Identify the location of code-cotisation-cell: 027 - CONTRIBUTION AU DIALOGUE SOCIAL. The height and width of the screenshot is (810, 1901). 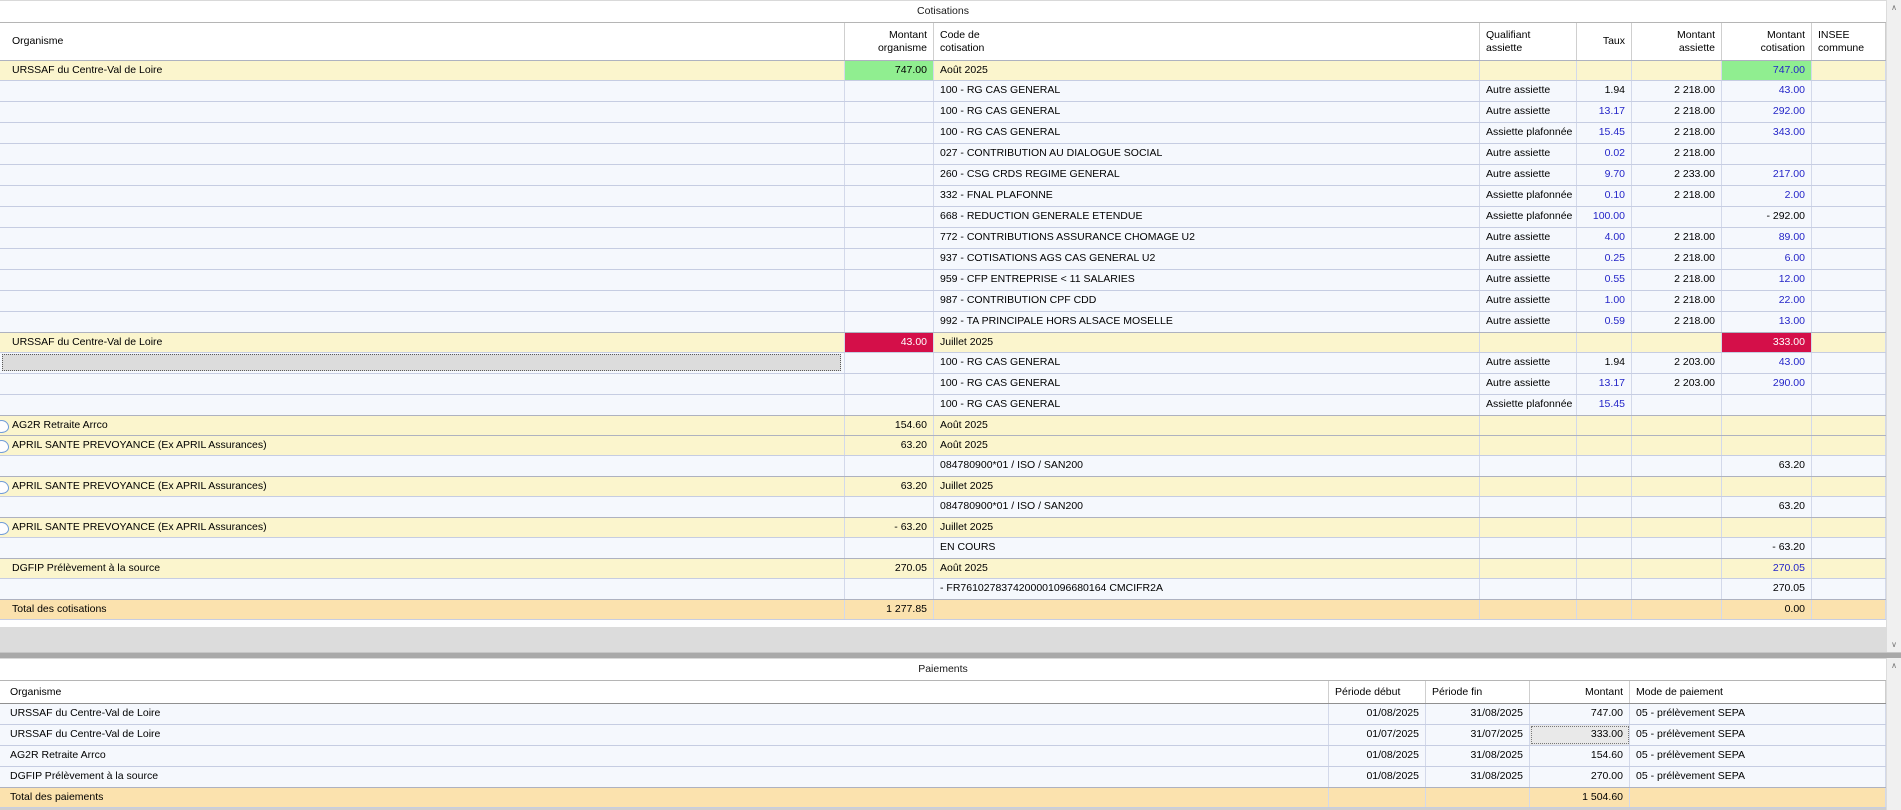
(1207, 154).